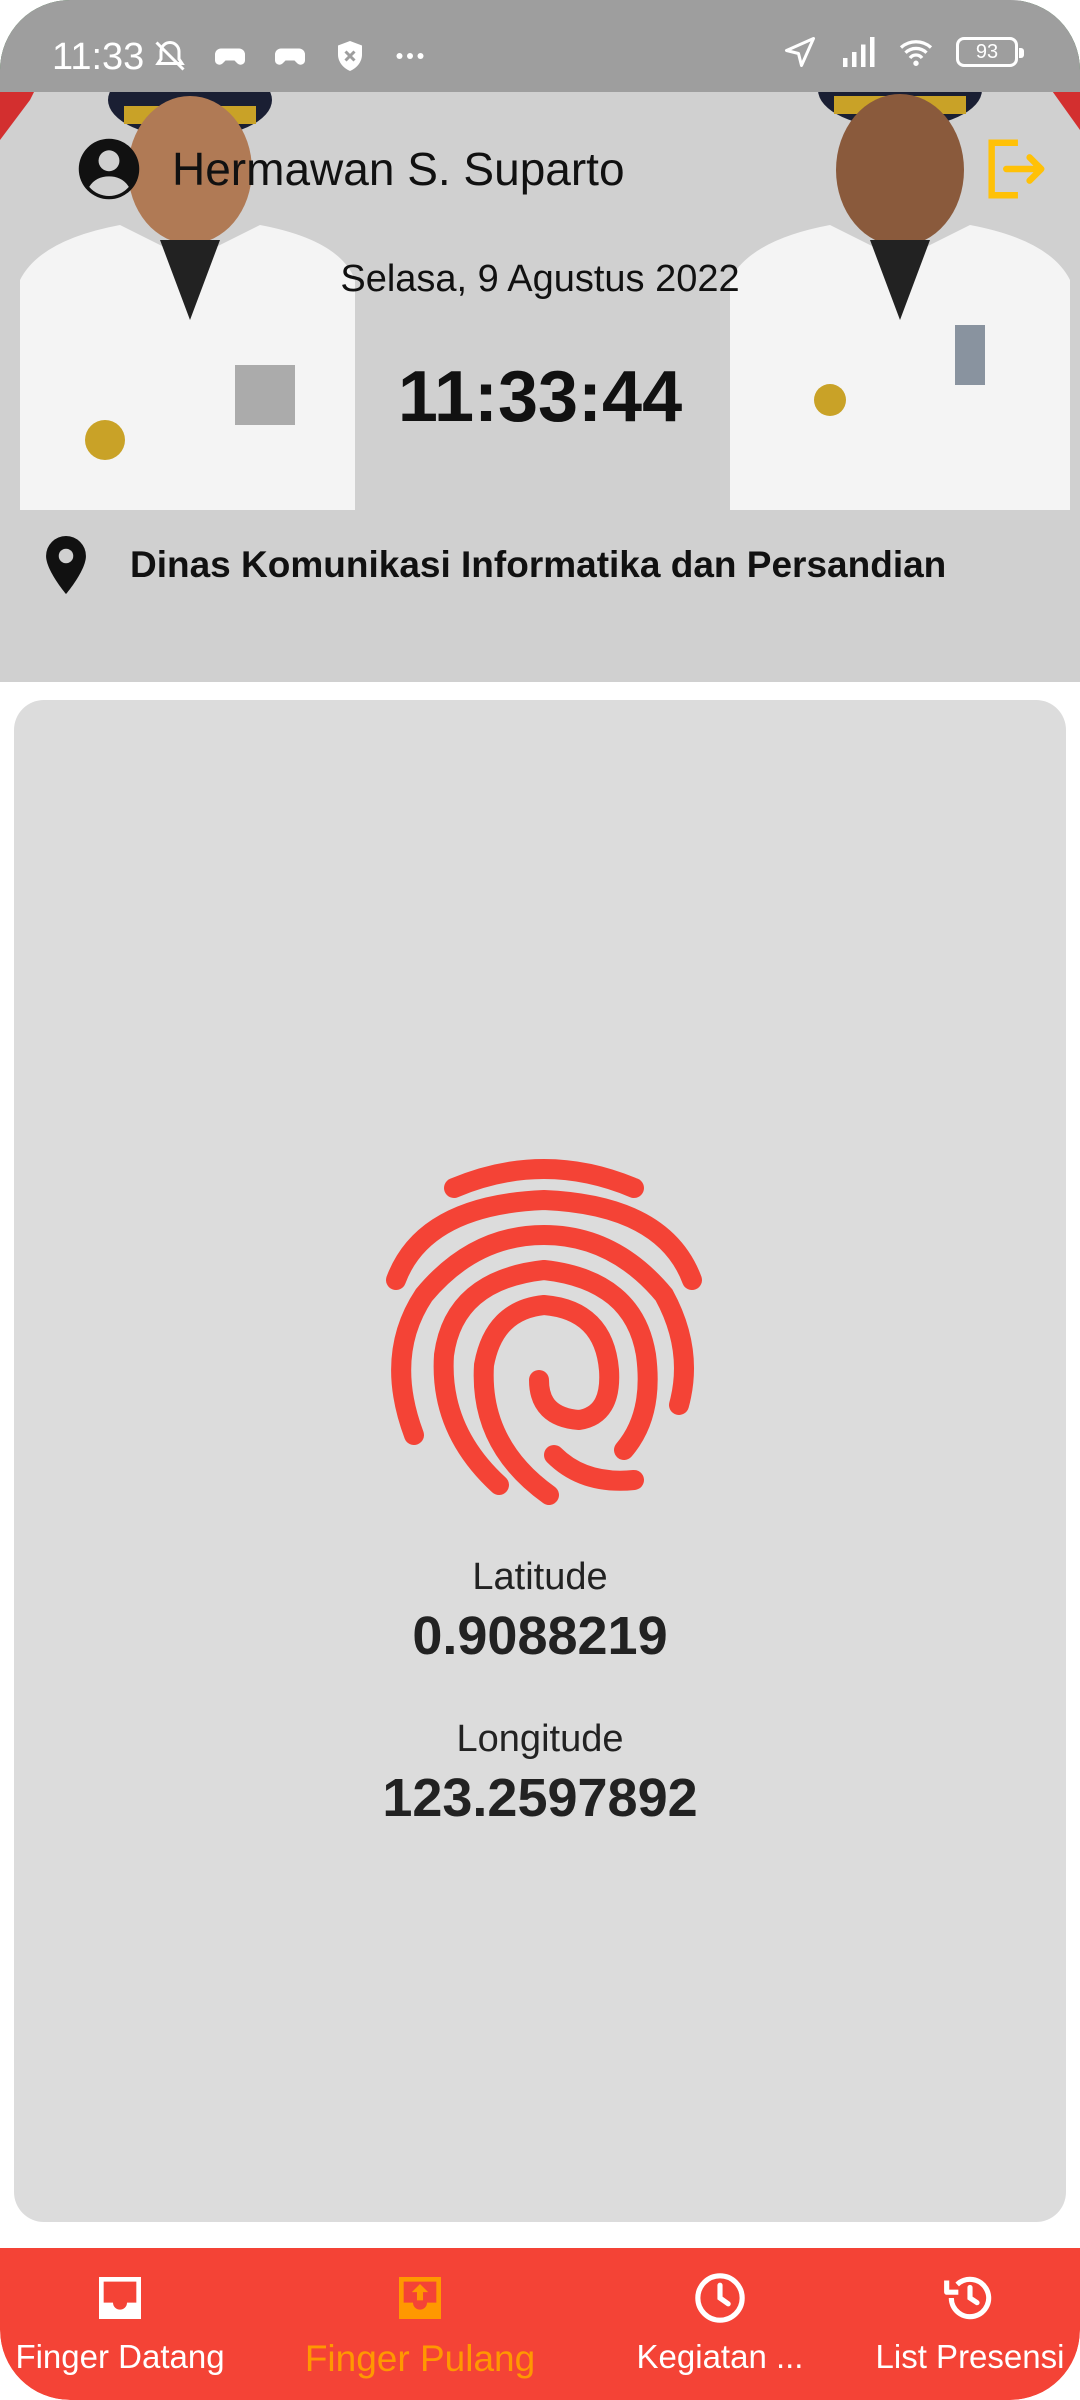 This screenshot has height=2400, width=1080. Describe the element at coordinates (398, 169) in the screenshot. I see `user-name: Hermawan S. Suparto` at that location.